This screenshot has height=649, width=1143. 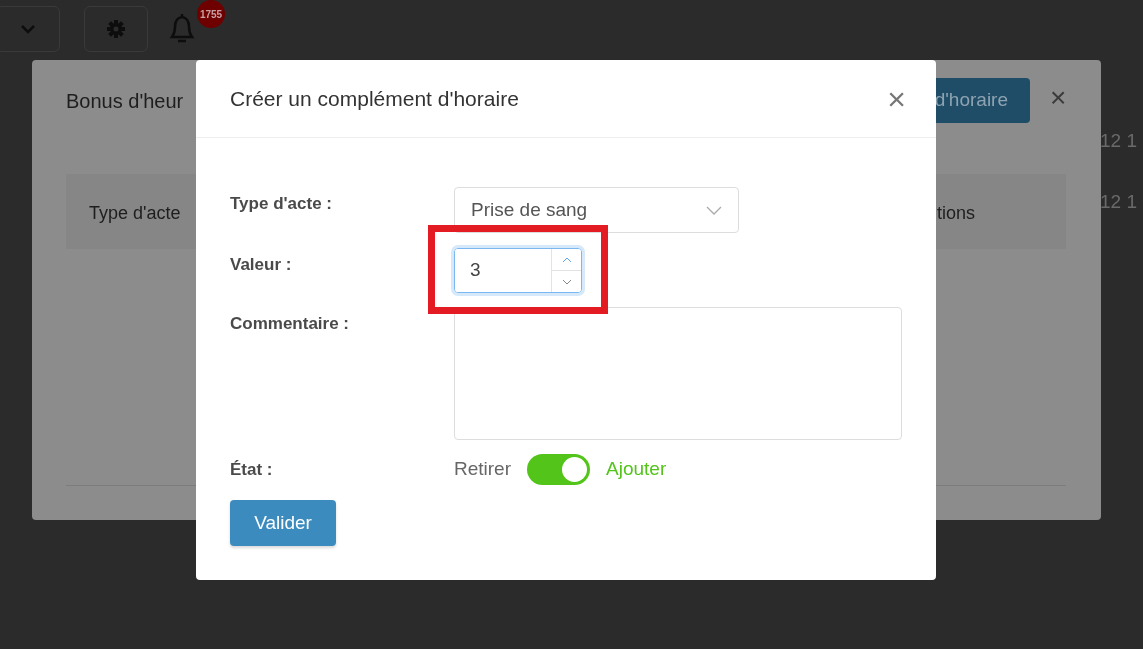 What do you see at coordinates (283, 523) in the screenshot?
I see `submit-button: Valider` at bounding box center [283, 523].